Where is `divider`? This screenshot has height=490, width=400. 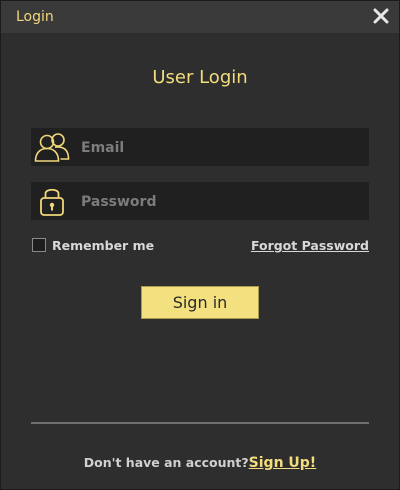 divider is located at coordinates (200, 423).